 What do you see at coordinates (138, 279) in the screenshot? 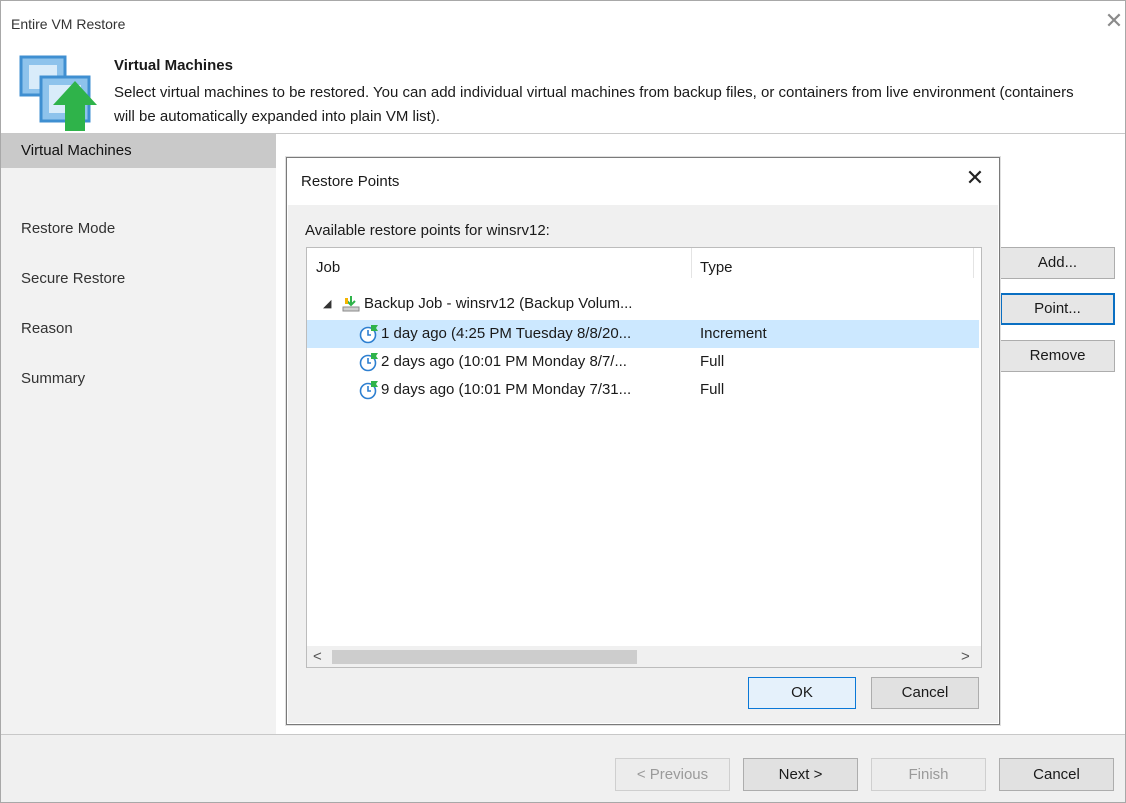
I see `sidebar-item-secure-restore: Secure Restore` at bounding box center [138, 279].